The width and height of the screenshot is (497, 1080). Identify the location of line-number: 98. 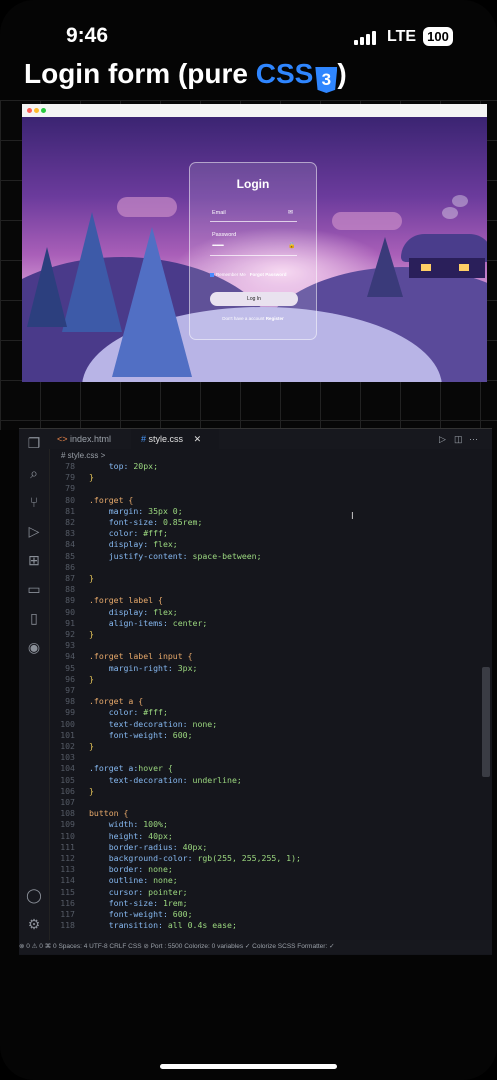
(70, 701).